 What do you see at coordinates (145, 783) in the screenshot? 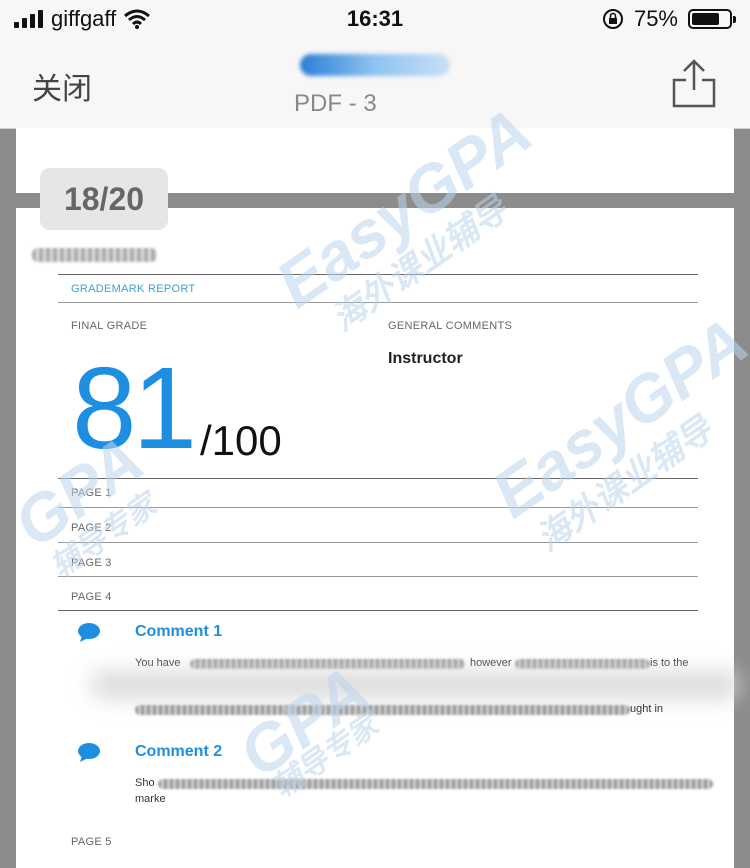
I see `comment-2-text-start: Sho` at bounding box center [145, 783].